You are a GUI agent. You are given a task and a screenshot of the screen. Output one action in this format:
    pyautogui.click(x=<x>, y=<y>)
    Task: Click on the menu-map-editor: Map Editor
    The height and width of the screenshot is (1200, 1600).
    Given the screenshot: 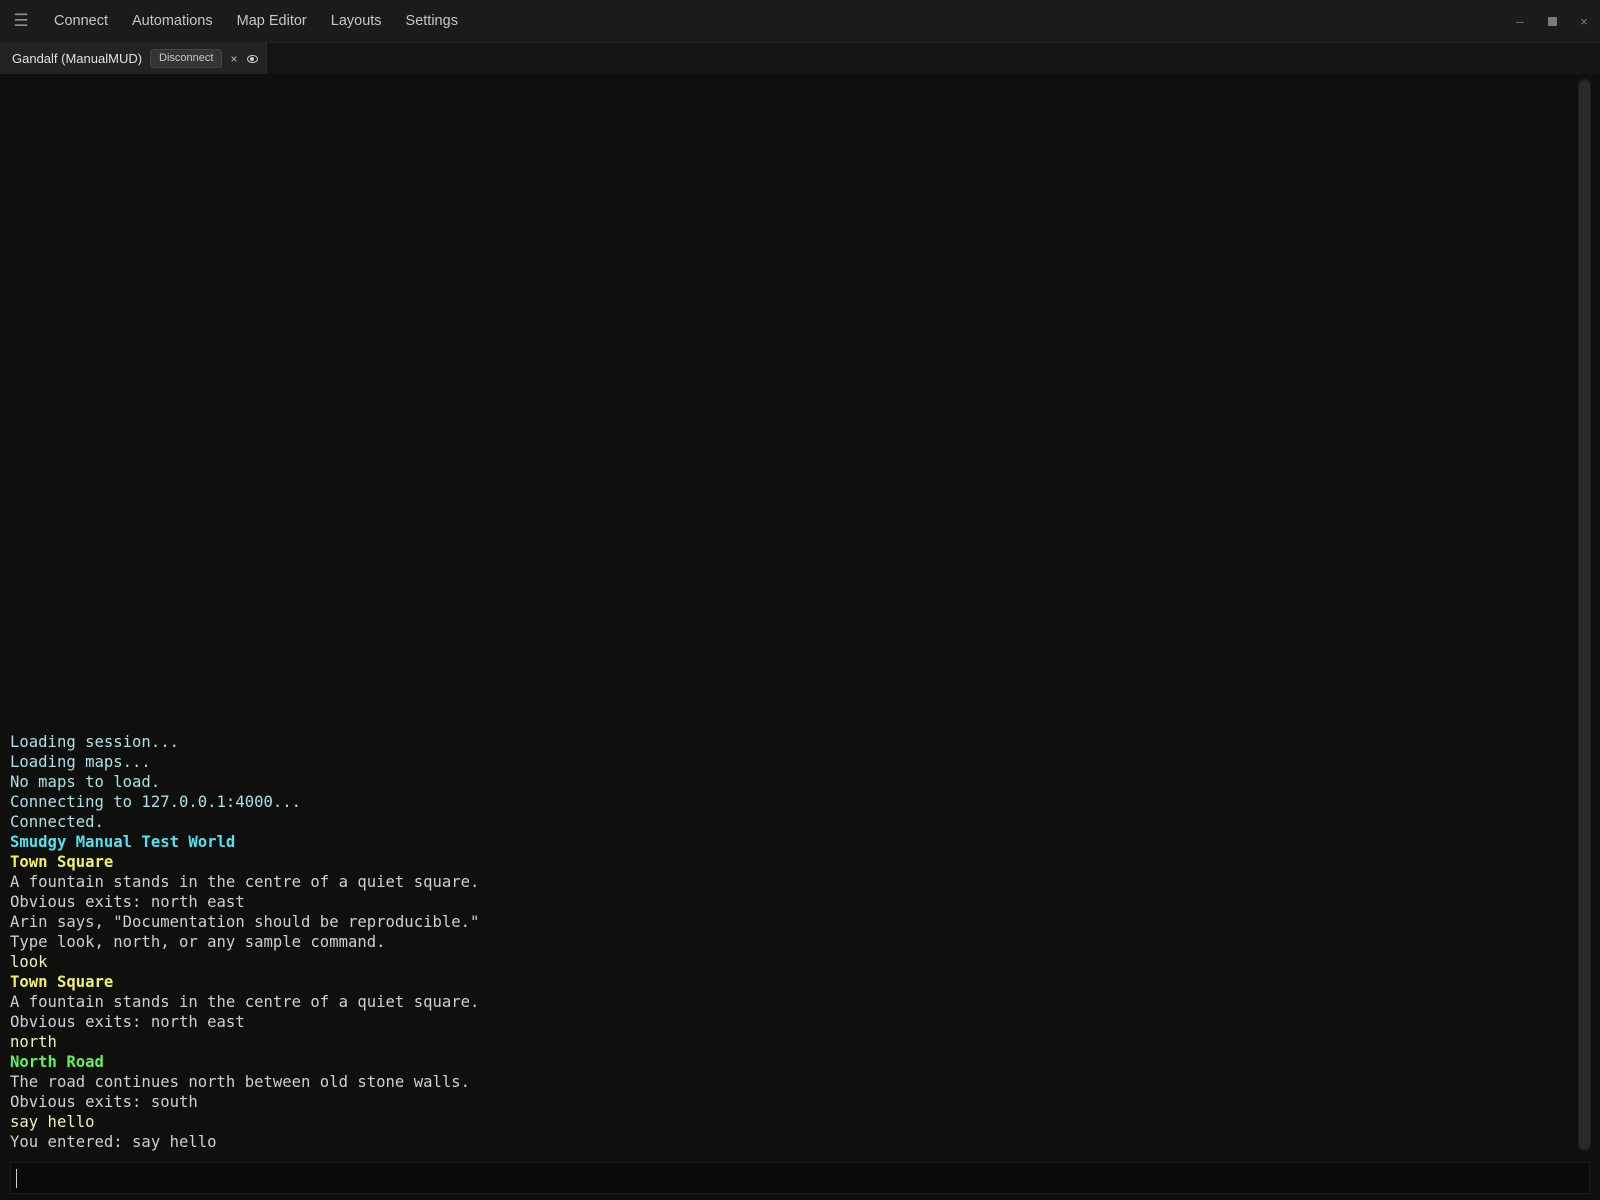 What is the action you would take?
    pyautogui.click(x=272, y=21)
    